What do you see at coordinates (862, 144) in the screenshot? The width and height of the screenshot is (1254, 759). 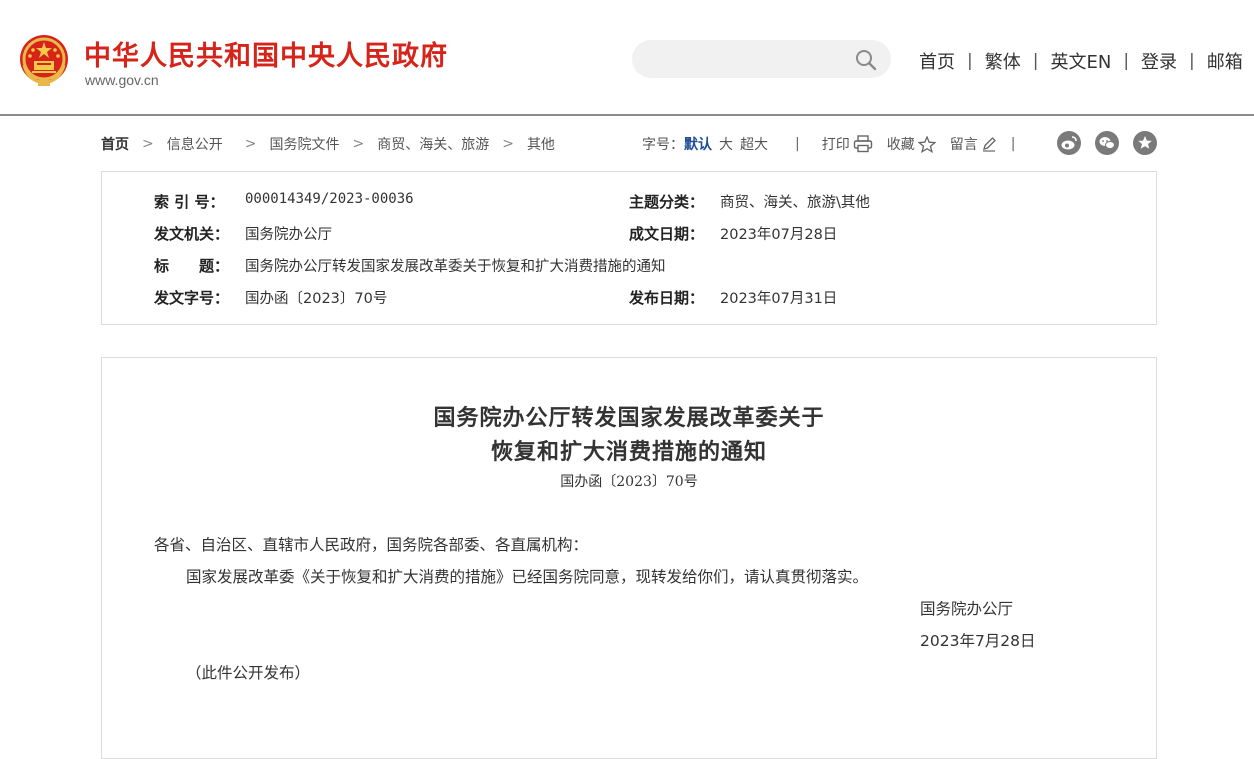 I see `printer-icon` at bounding box center [862, 144].